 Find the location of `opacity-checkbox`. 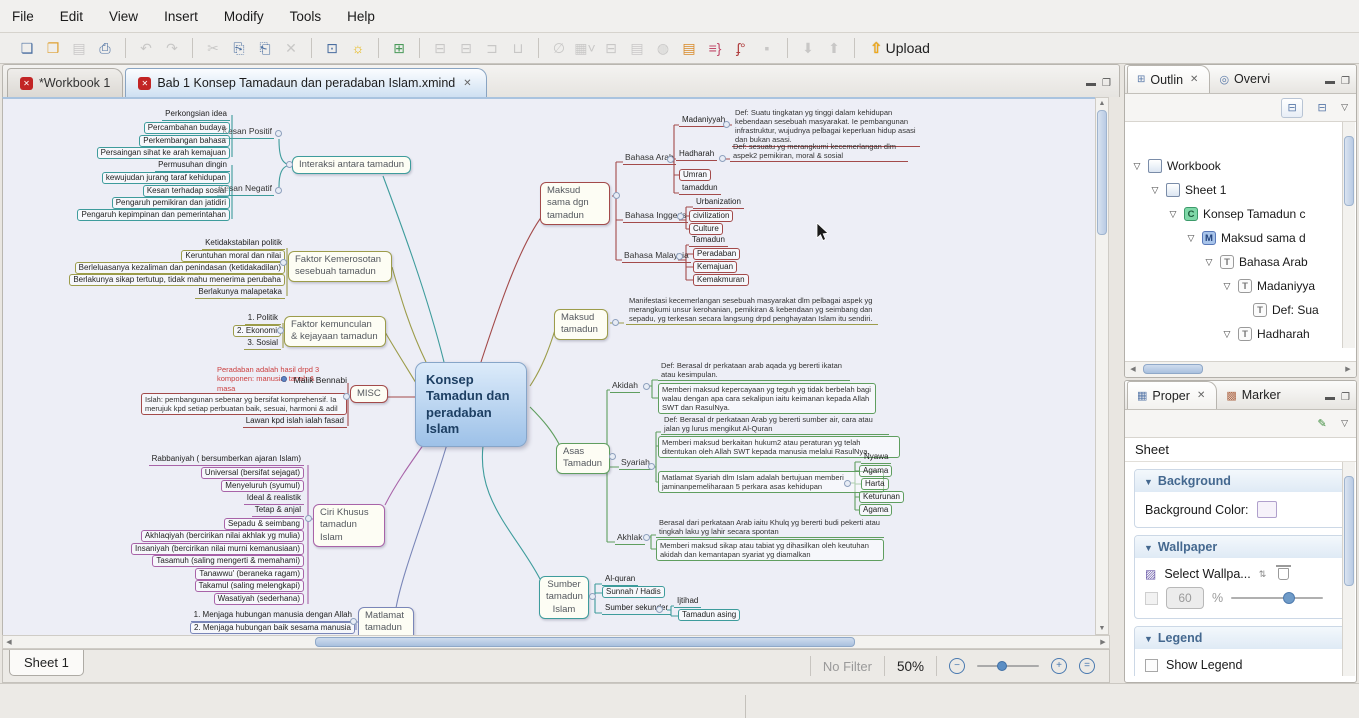

opacity-checkbox is located at coordinates (1151, 598).